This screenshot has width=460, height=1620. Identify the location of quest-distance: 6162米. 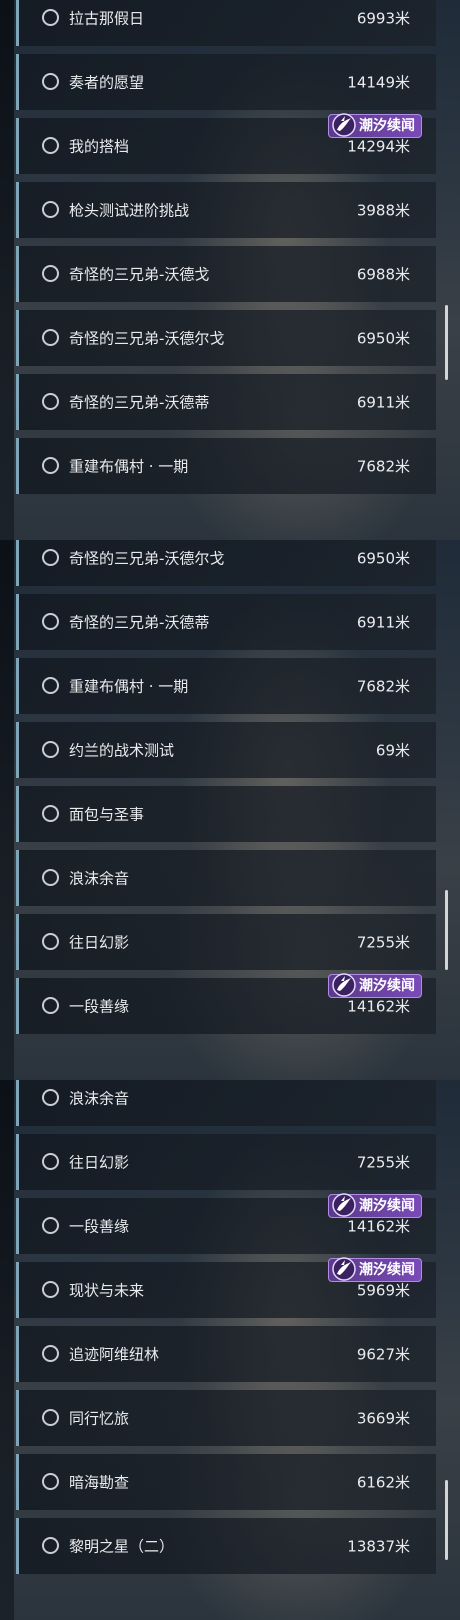
(383, 1482).